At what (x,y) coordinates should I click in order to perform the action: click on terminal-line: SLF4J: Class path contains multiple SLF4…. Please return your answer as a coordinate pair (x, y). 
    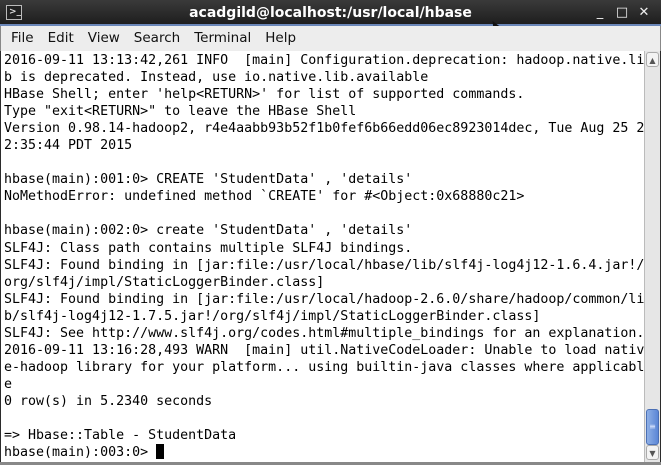
    Looking at the image, I should click on (208, 248).